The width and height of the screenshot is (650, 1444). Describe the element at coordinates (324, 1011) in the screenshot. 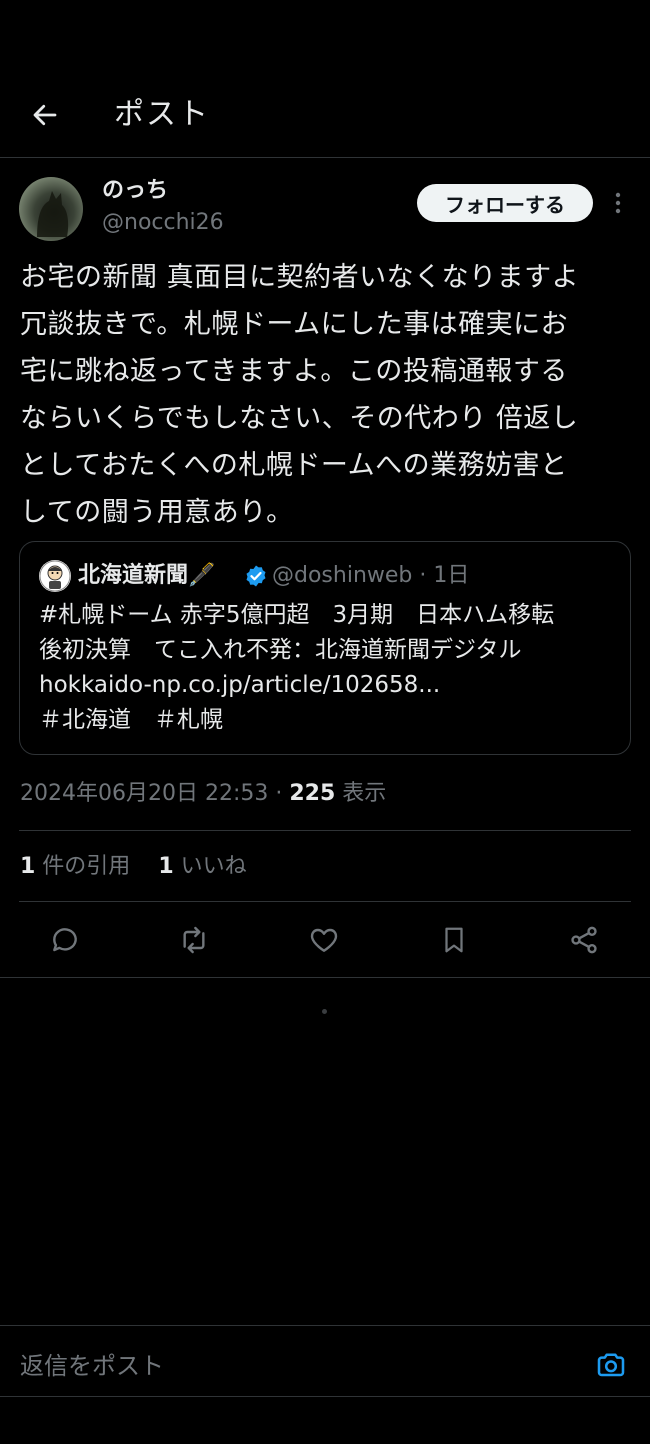

I see `loading-indicator` at that location.